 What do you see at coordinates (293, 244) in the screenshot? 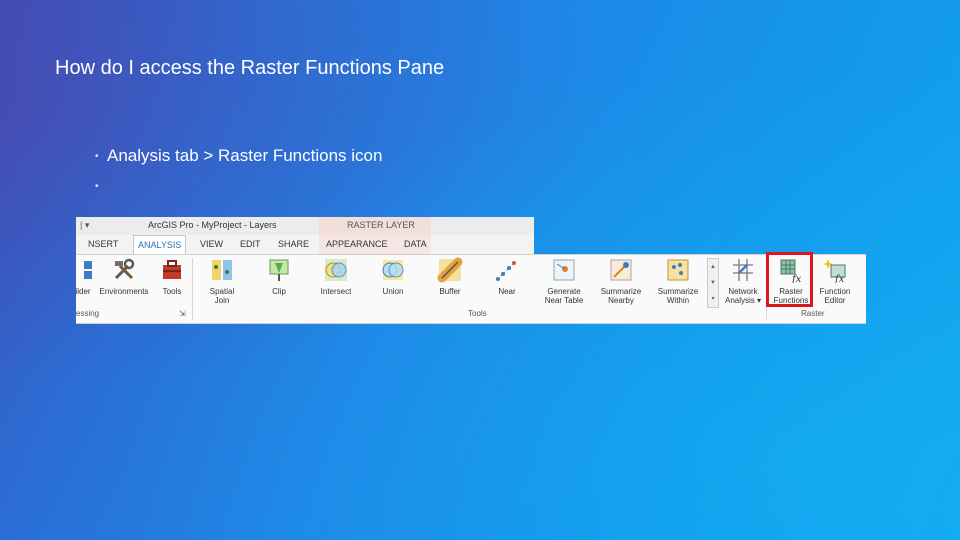
I see `tab-share: SHARE` at bounding box center [293, 244].